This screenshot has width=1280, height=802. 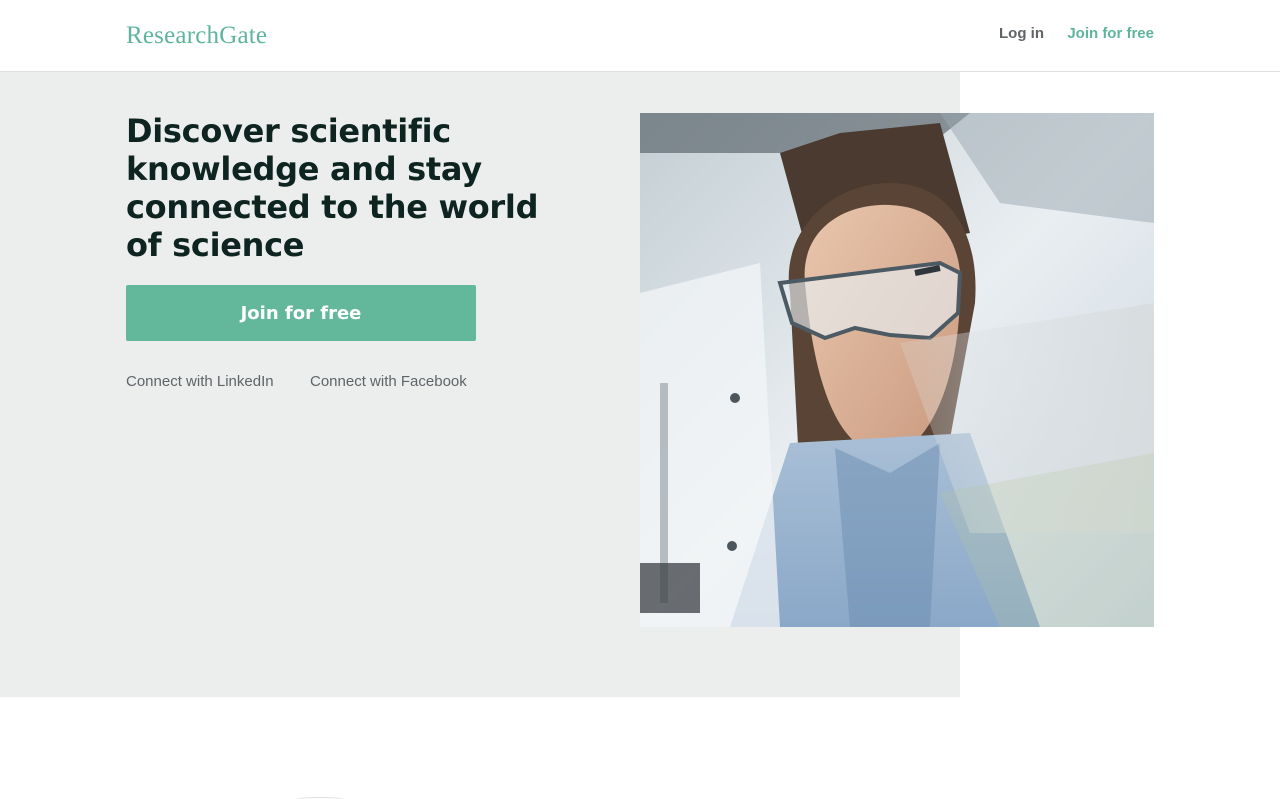 What do you see at coordinates (1021, 34) in the screenshot?
I see `login-link: Log in` at bounding box center [1021, 34].